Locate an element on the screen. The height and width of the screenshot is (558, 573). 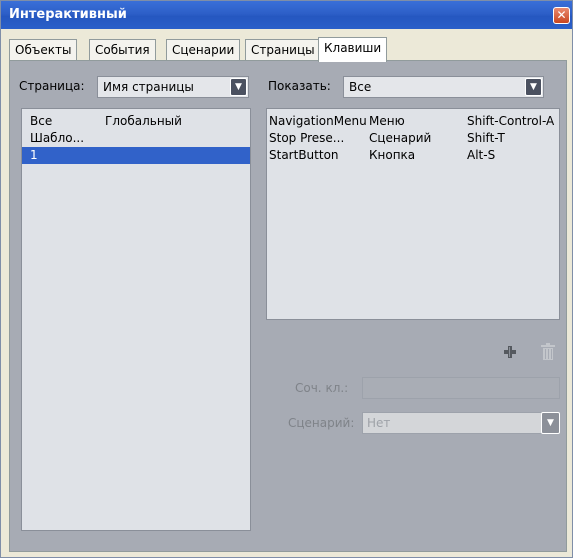
table-row: Stop Prese... Сценарий Shift-T is located at coordinates (413, 138).